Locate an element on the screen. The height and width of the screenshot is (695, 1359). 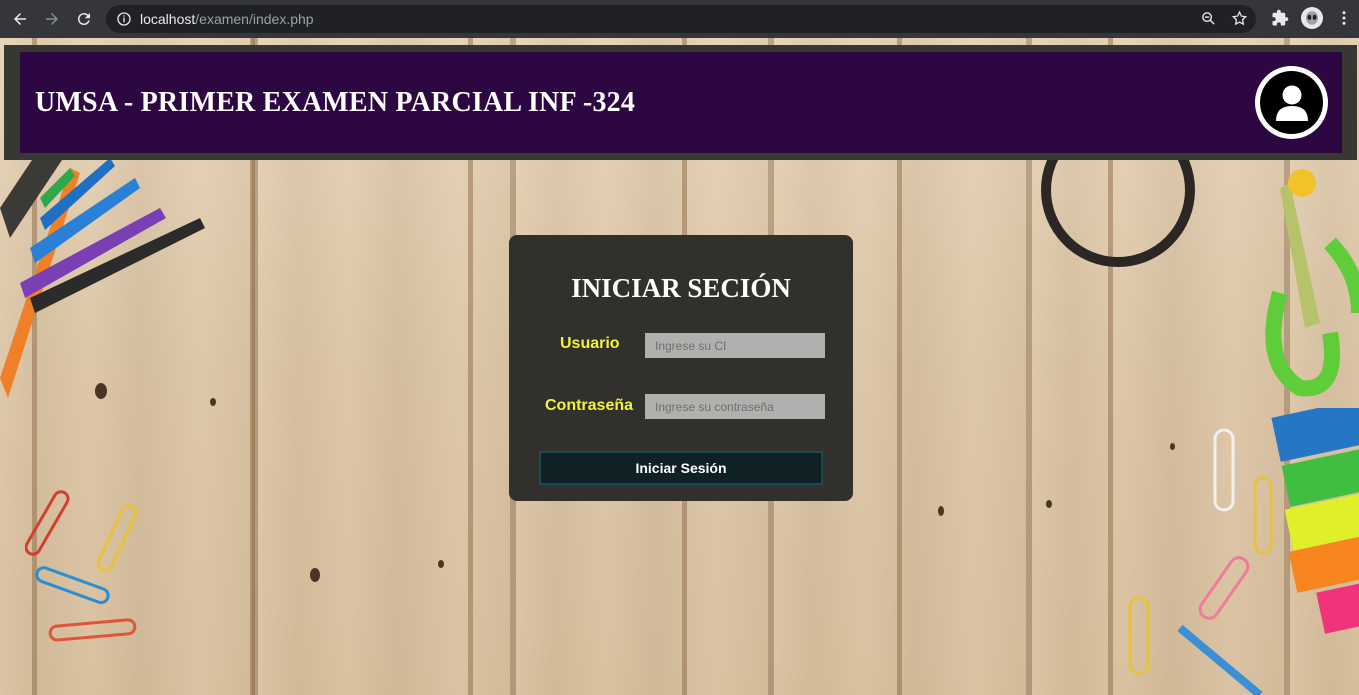
login-button: Iniciar Sesión is located at coordinates (681, 468).